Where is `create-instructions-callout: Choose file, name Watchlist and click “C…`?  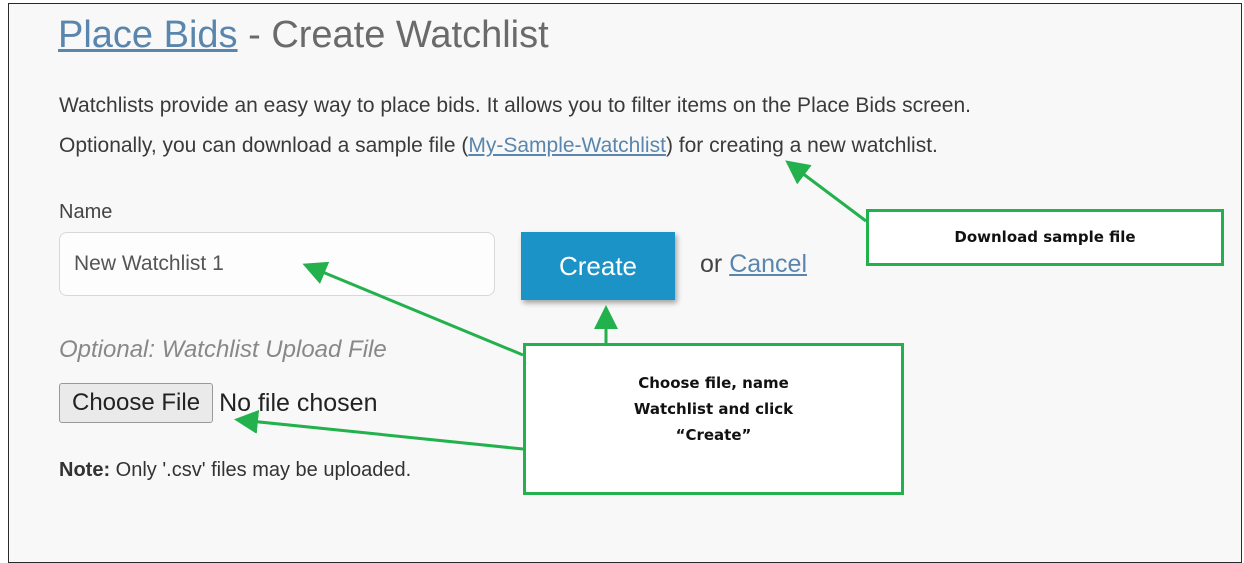 create-instructions-callout: Choose file, name Watchlist and click “C… is located at coordinates (713, 419).